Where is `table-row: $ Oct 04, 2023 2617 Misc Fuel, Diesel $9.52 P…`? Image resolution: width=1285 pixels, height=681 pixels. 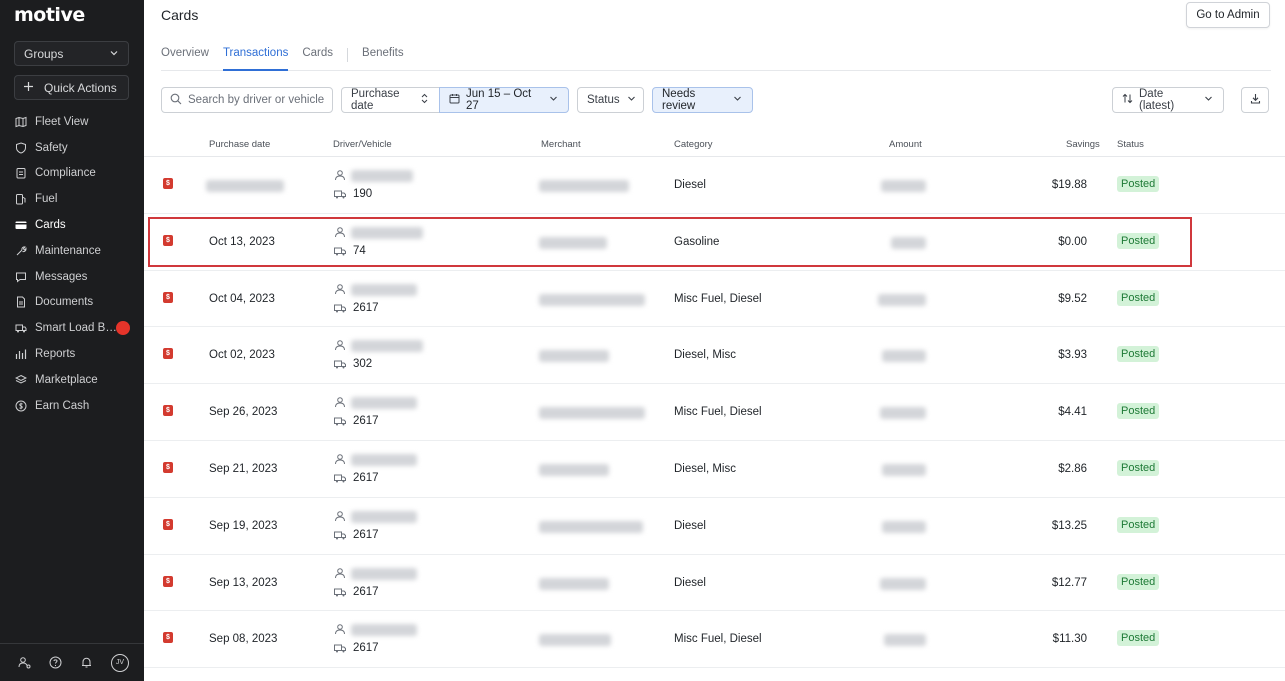
table-row: $ Oct 04, 2023 2617 Misc Fuel, Diesel $9.52 P… is located at coordinates (714, 299).